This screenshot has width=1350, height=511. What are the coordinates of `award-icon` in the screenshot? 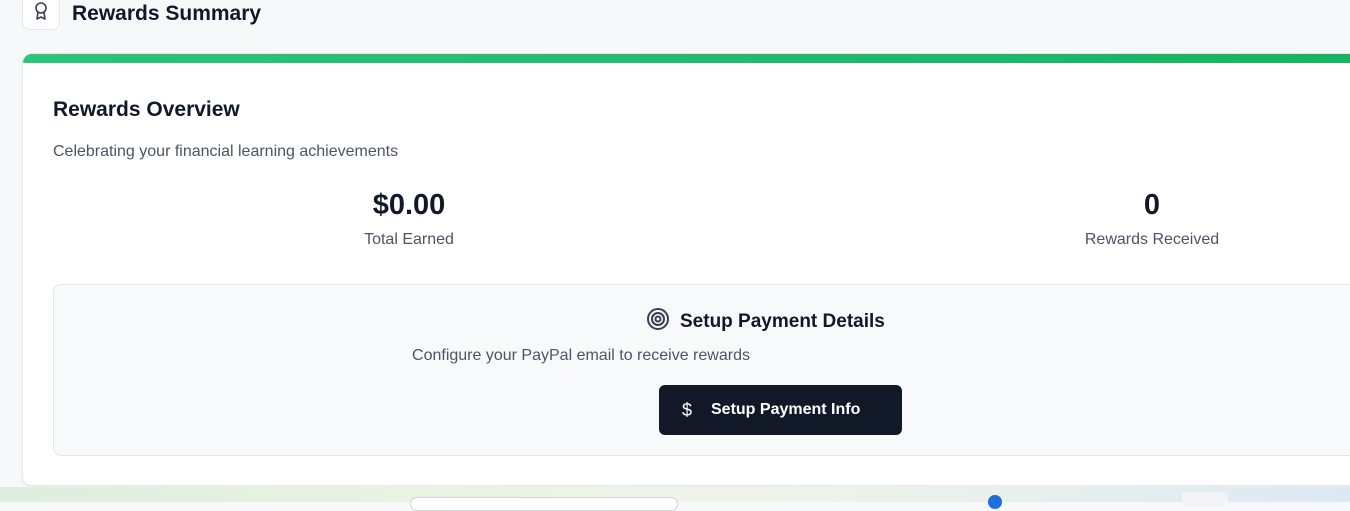 It's located at (41, 15).